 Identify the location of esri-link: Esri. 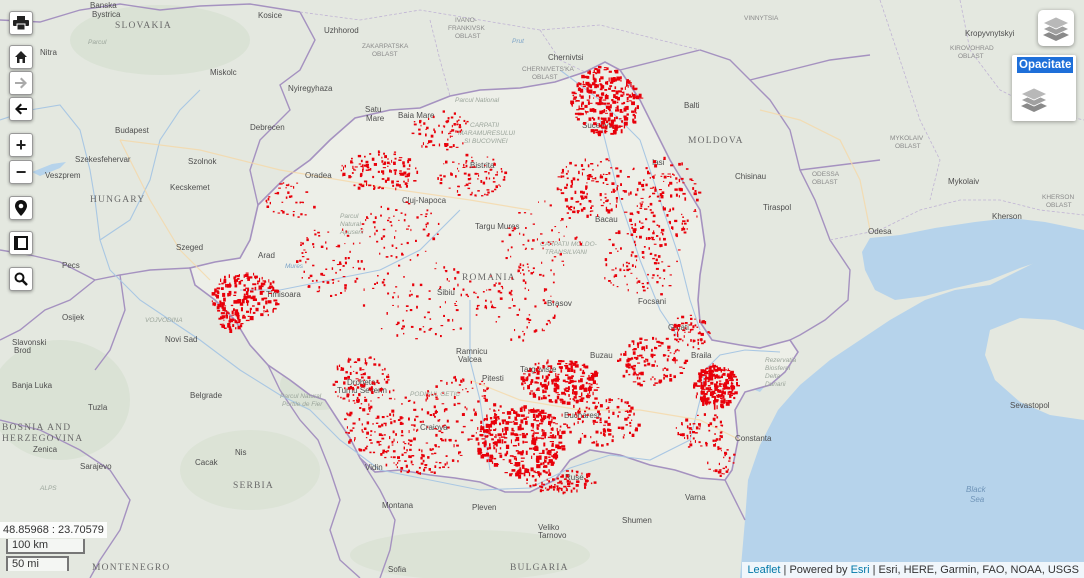
(860, 570).